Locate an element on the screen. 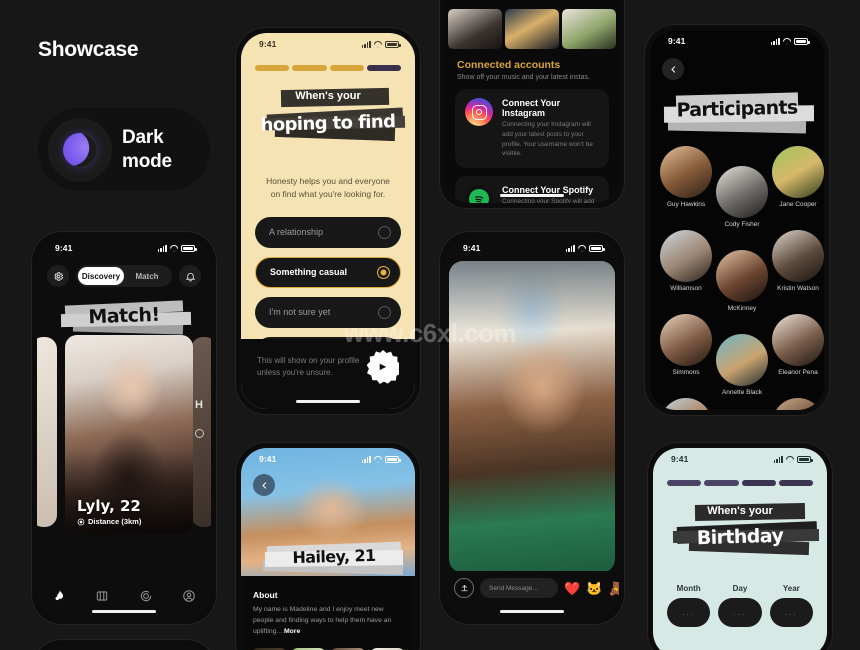 The image size is (860, 650). story-viewport: Anna 12h ago is located at coordinates (532, 417).